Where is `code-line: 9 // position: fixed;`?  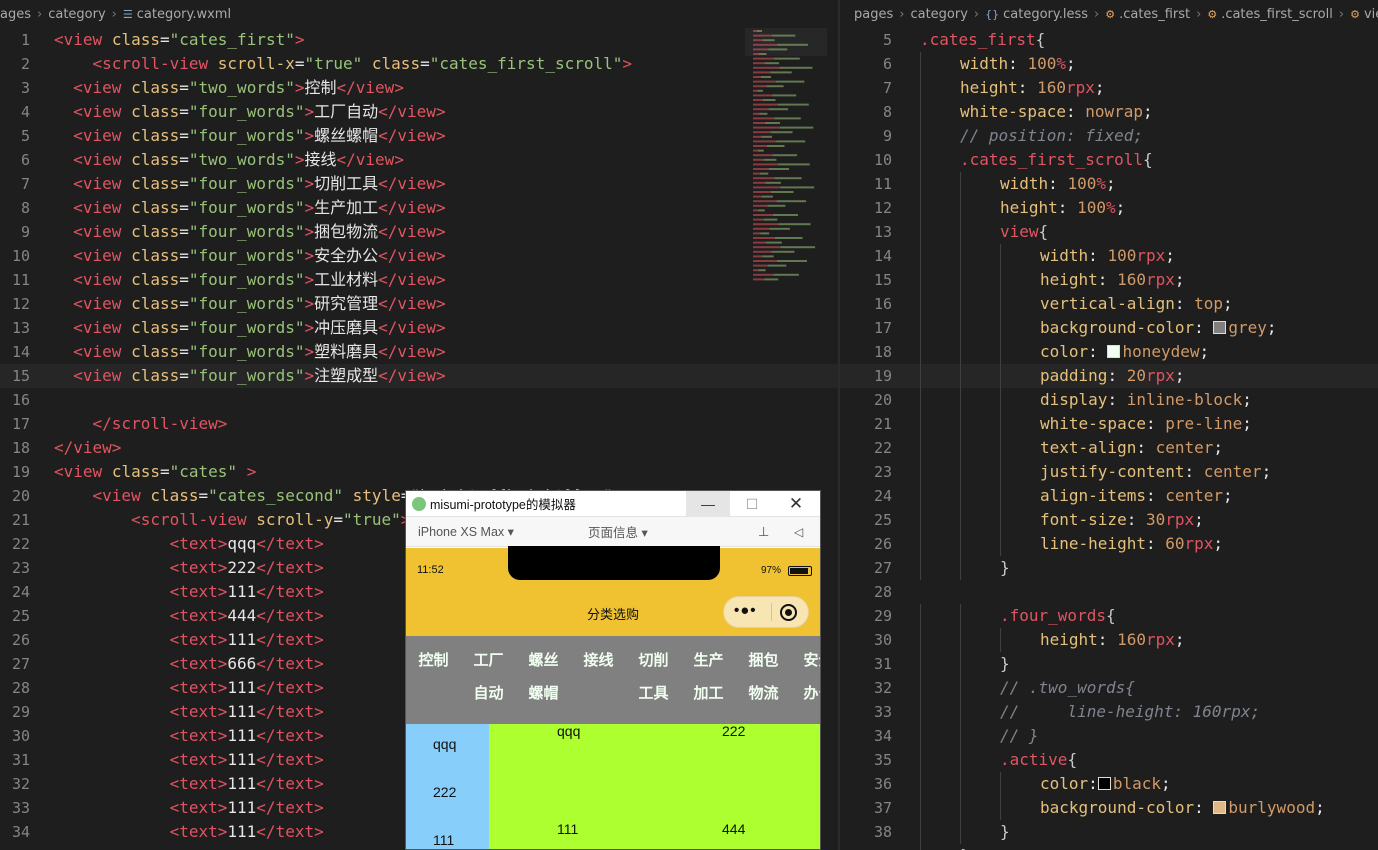
code-line: 9 // position: fixed; is located at coordinates (1109, 136).